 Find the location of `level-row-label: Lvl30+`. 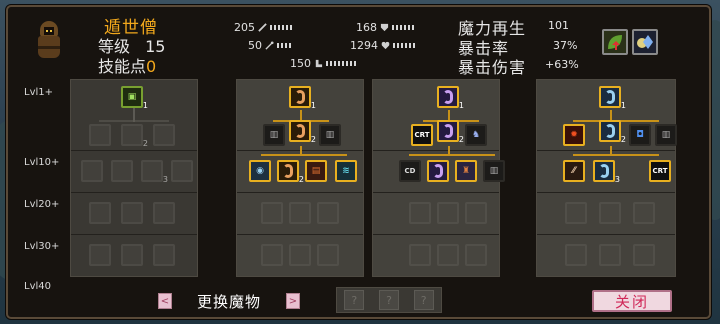

level-row-label: Lvl30+ is located at coordinates (42, 246).